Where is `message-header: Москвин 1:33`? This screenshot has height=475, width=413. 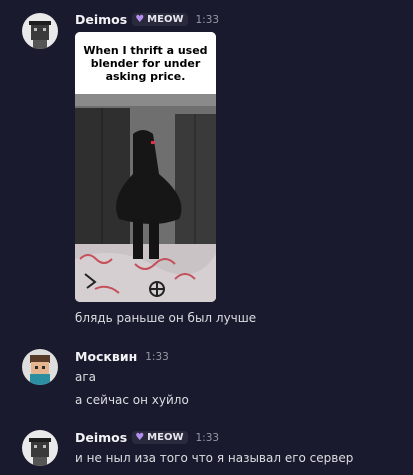 message-header: Москвин 1:33 is located at coordinates (122, 356).